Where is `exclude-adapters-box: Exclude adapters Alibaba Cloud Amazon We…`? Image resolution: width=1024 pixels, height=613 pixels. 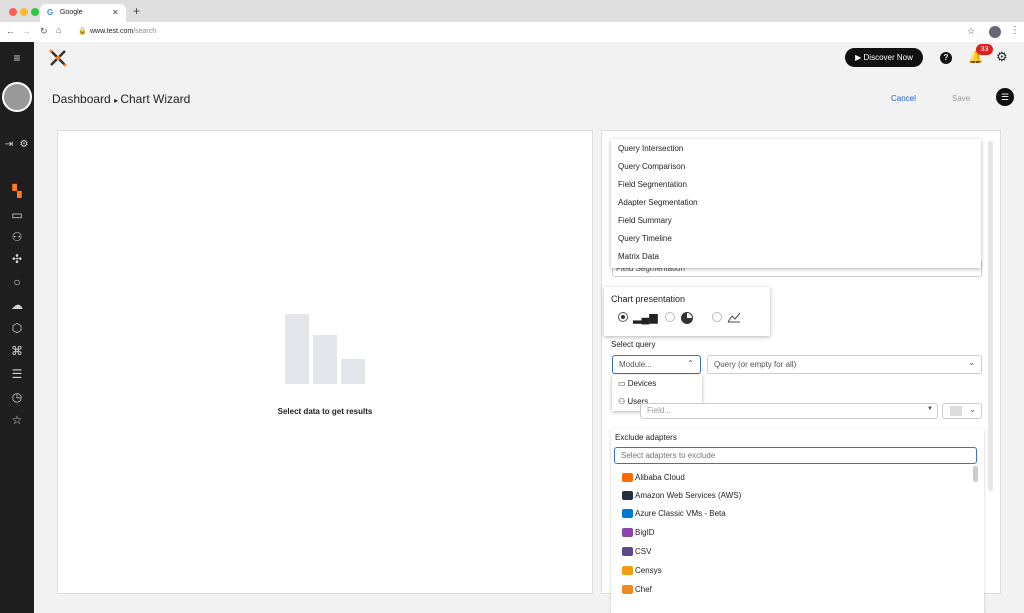
exclude-adapters-box: Exclude adapters Alibaba Cloud Amazon We… is located at coordinates (797, 521).